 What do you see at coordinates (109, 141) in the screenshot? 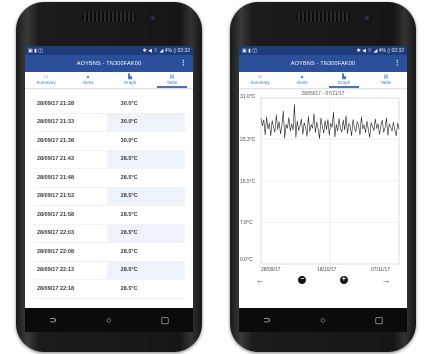
I see `table-row: 28/09/17 21:38 30.0°C` at bounding box center [109, 141].